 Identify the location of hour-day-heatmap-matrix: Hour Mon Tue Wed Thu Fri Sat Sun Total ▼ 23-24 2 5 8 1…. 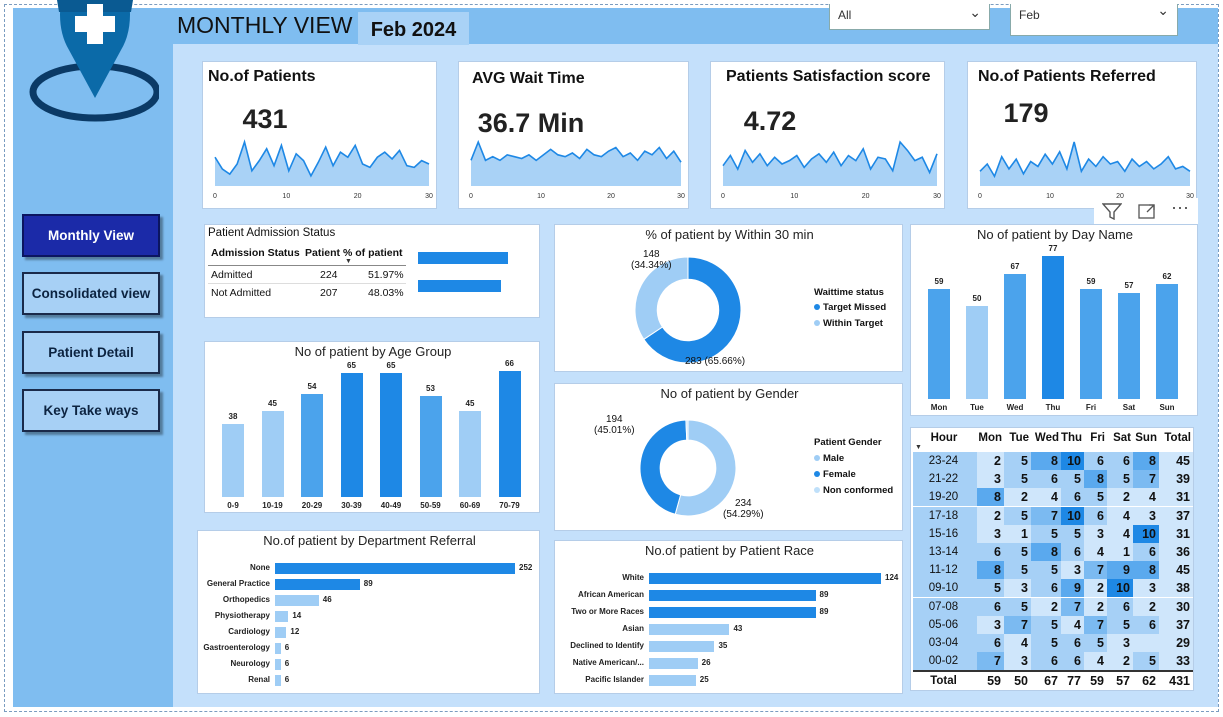
(1052, 559).